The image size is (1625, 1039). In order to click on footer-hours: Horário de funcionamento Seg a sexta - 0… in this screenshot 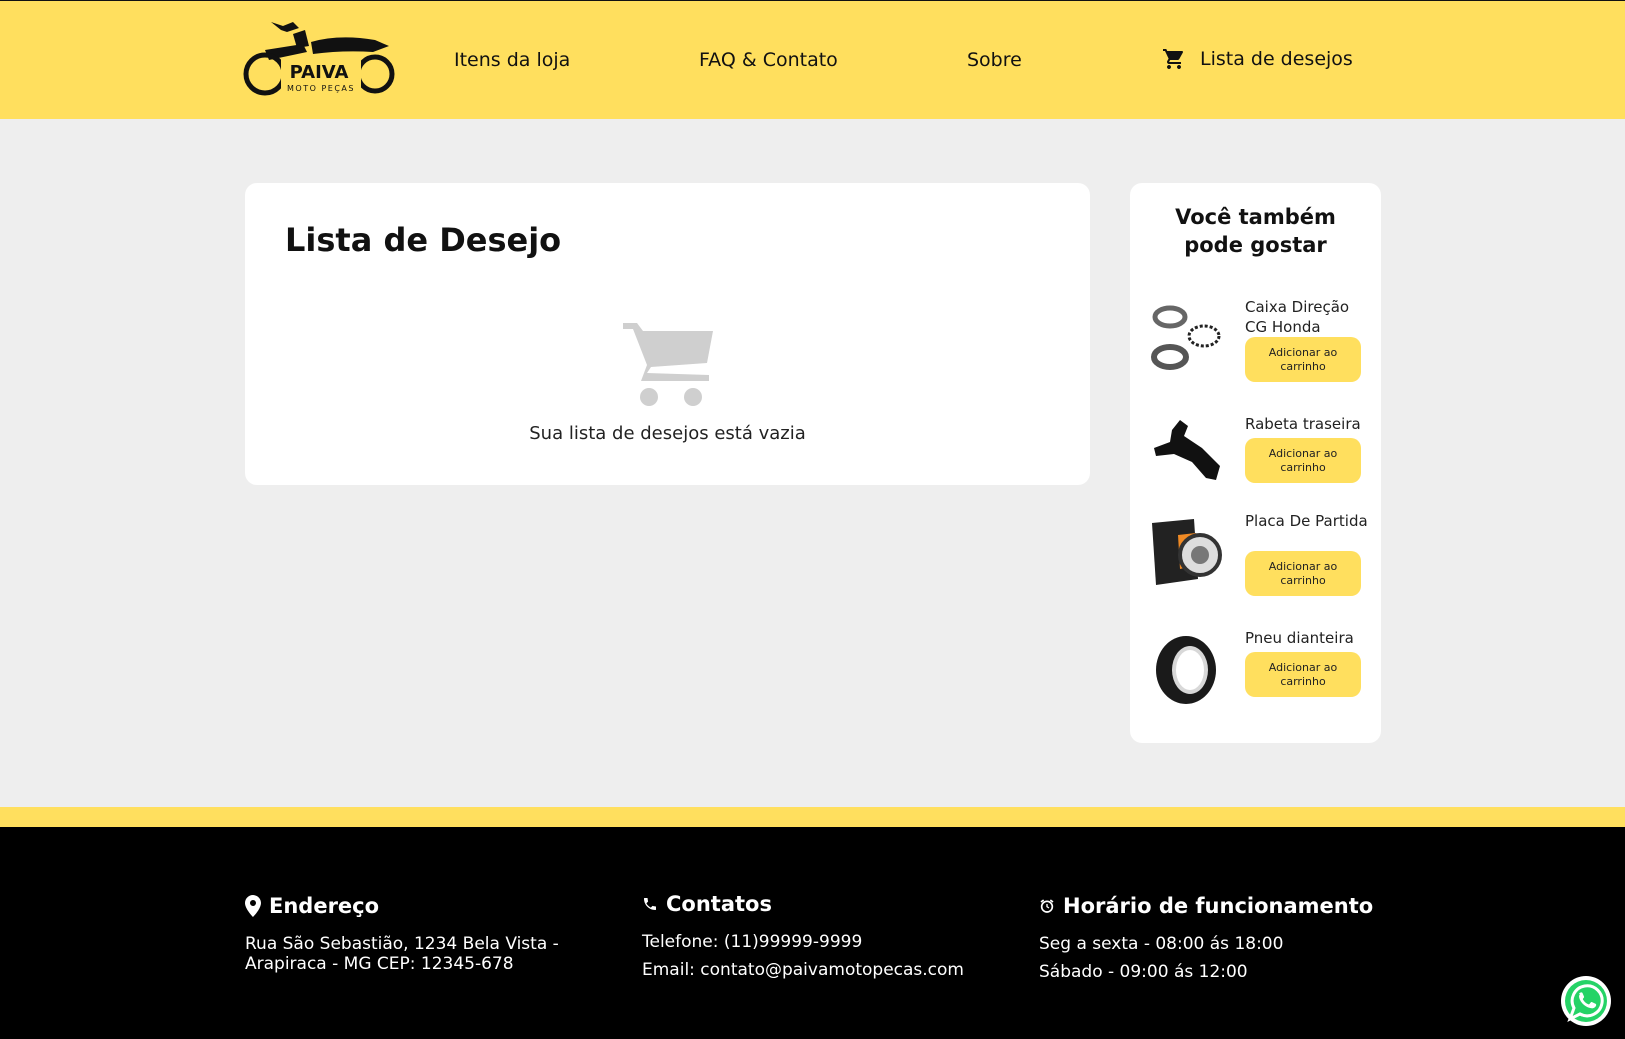, I will do `click(1206, 942)`.